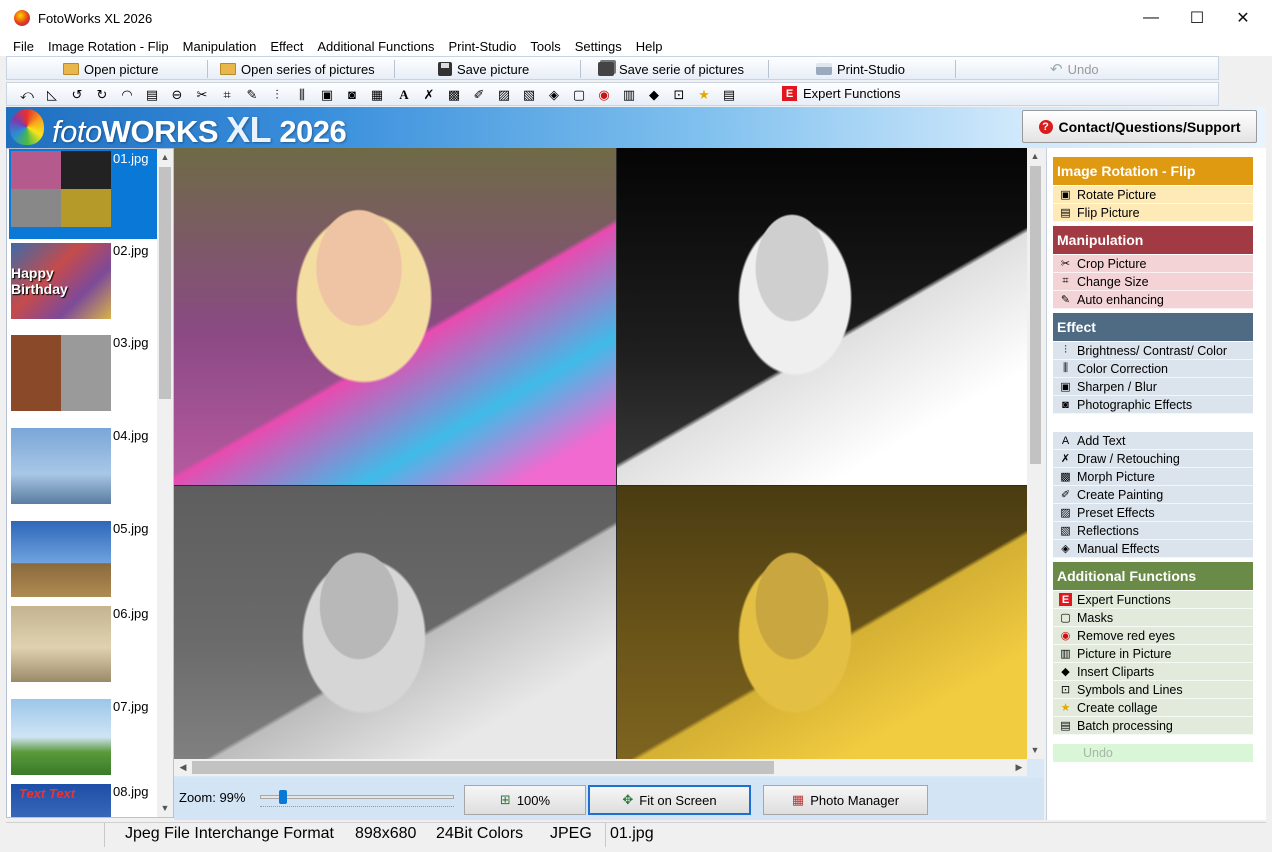 Image resolution: width=1272 pixels, height=852 pixels. What do you see at coordinates (1153, 264) in the screenshot?
I see `panel-item-crop-picture: ✂ Crop Picture` at bounding box center [1153, 264].